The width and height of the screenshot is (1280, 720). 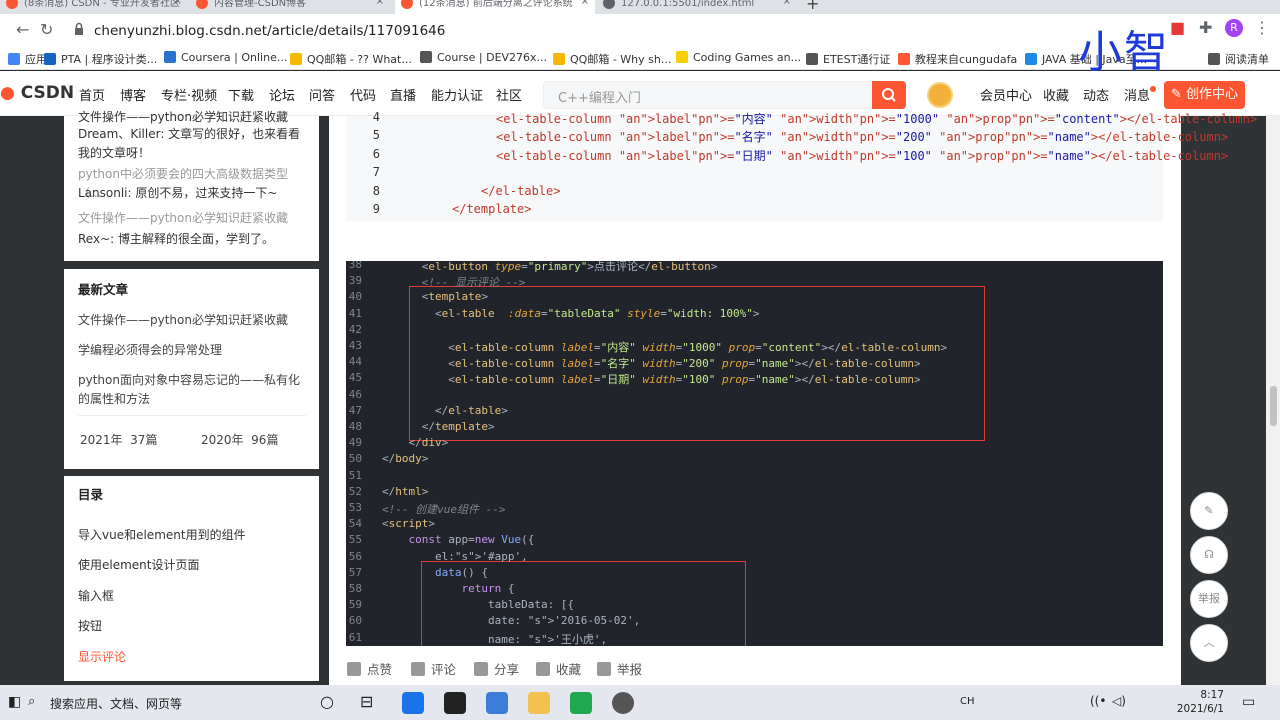 I want to click on menu-icon: ⋮, so click(x=1262, y=27).